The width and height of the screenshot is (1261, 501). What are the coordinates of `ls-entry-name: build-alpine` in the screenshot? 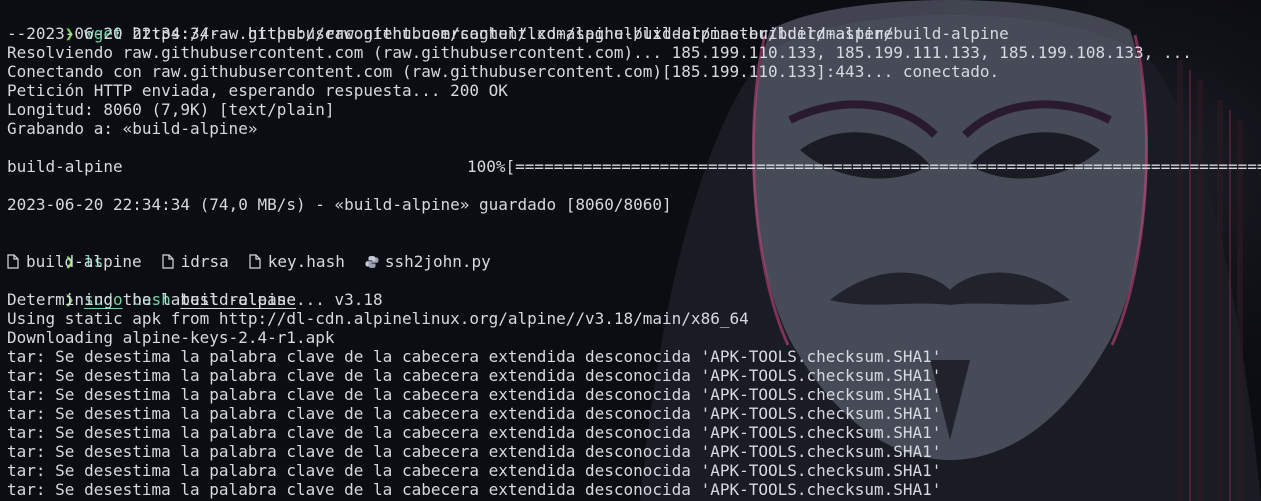 It's located at (84, 261).